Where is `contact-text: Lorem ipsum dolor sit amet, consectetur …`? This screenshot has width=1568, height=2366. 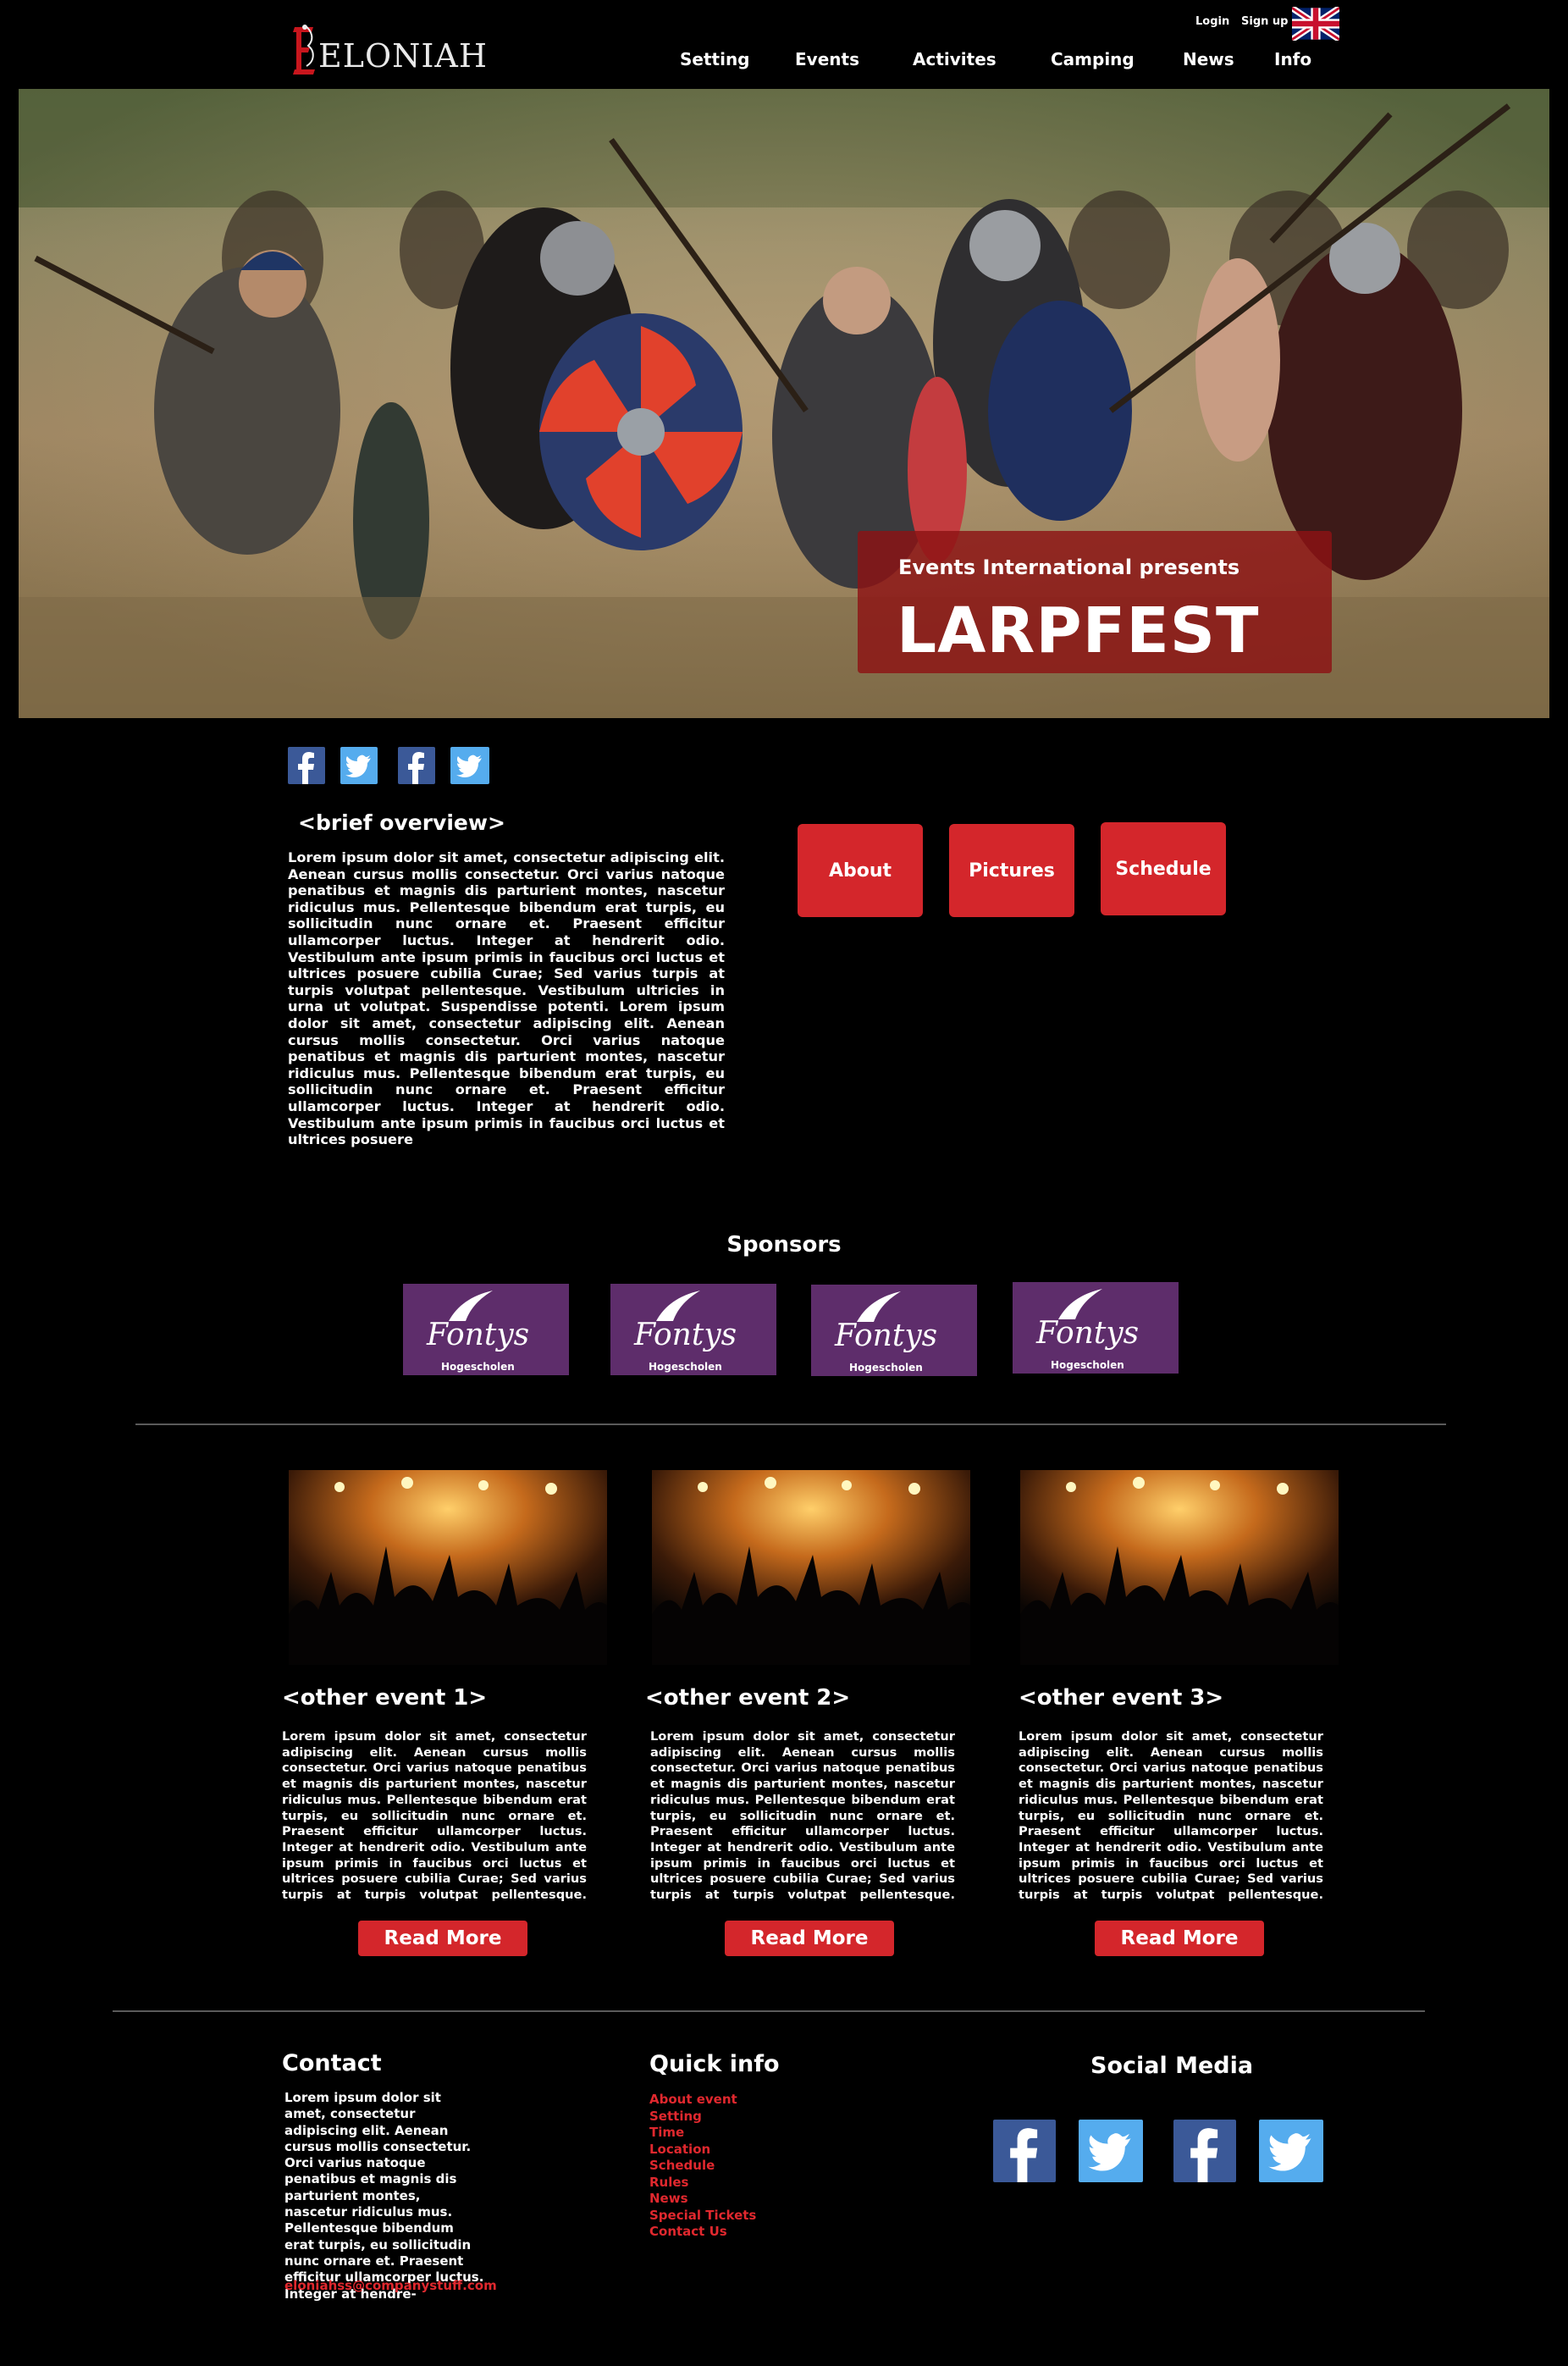 contact-text: Lorem ipsum dolor sit amet, consectetur … is located at coordinates (384, 2196).